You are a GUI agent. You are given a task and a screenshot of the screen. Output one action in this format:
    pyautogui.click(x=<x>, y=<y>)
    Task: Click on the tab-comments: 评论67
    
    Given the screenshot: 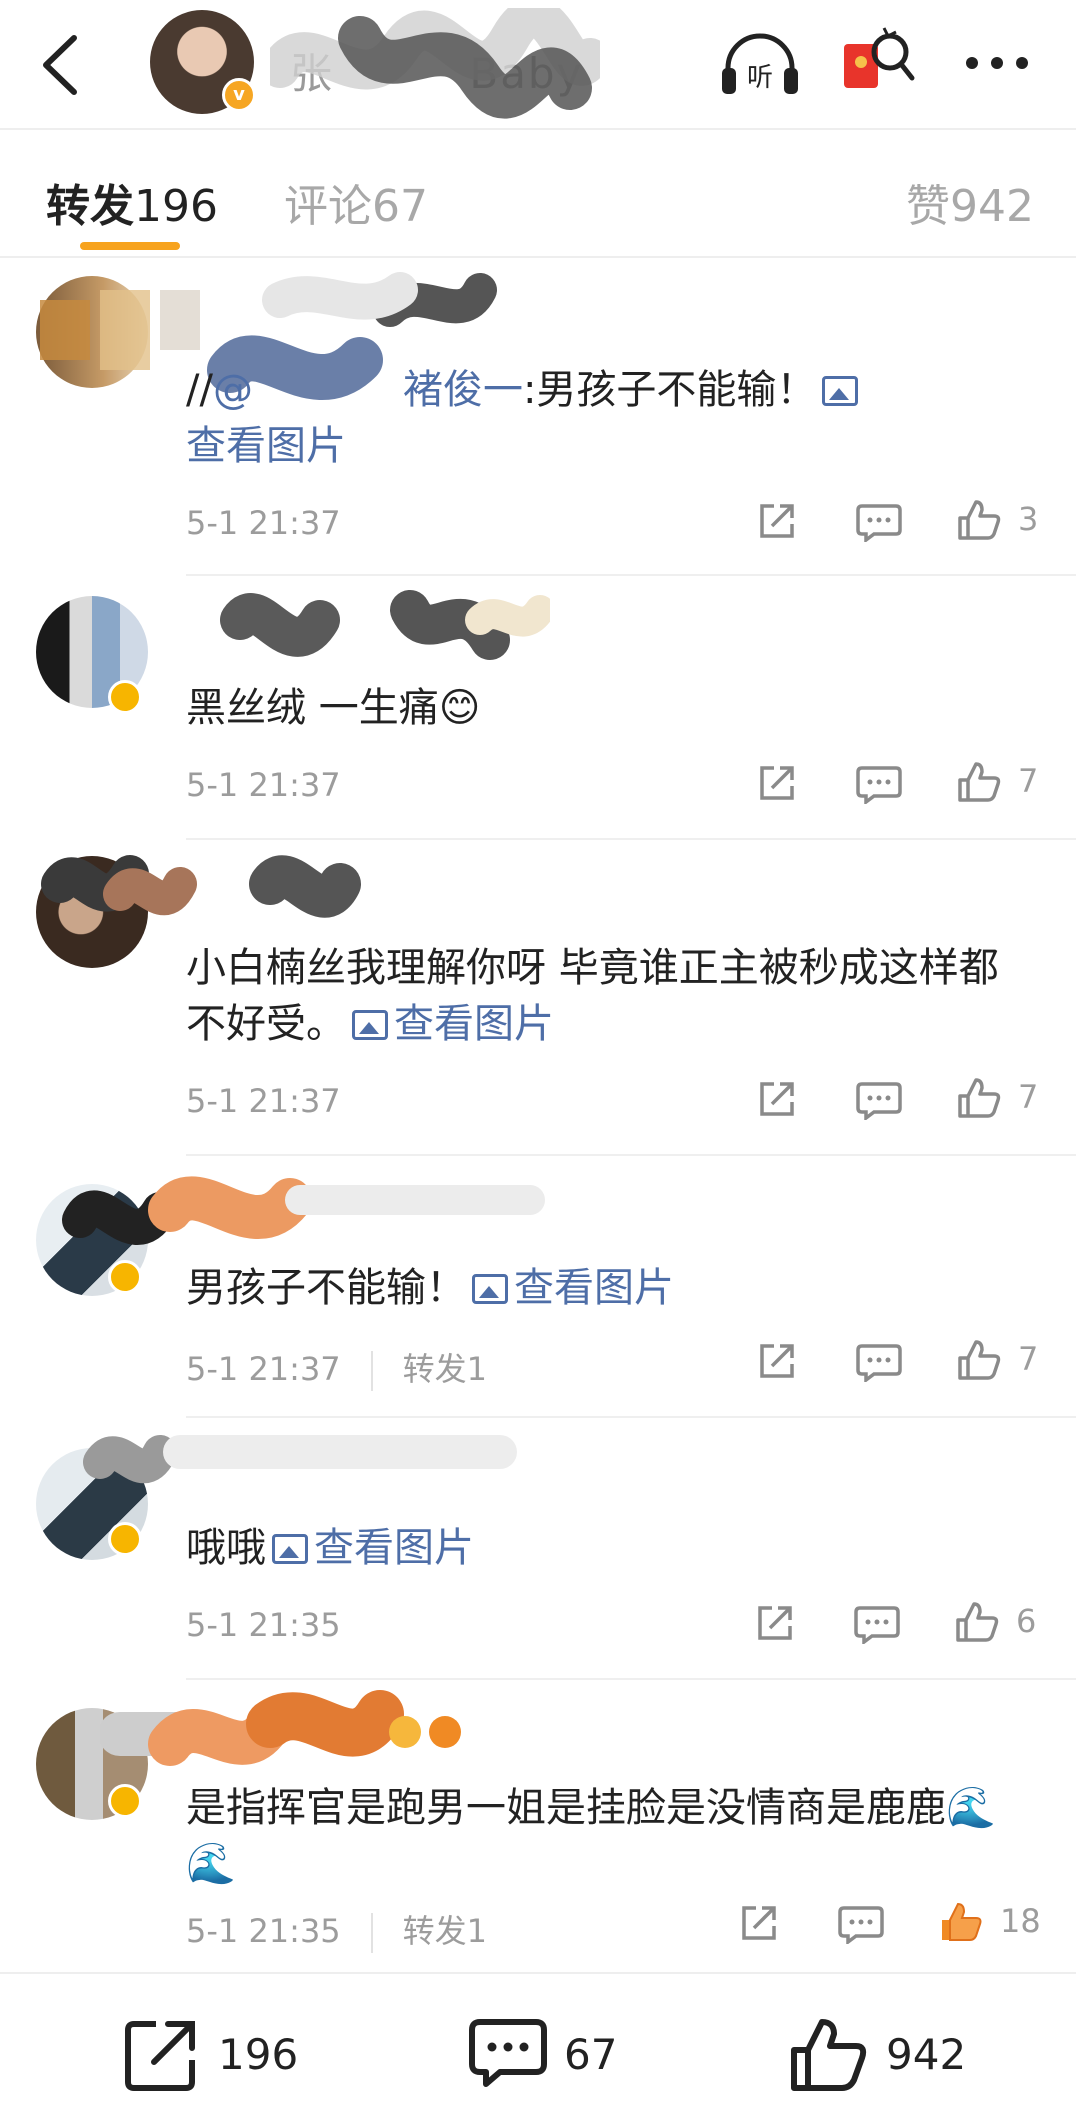 What is the action you would take?
    pyautogui.click(x=356, y=202)
    